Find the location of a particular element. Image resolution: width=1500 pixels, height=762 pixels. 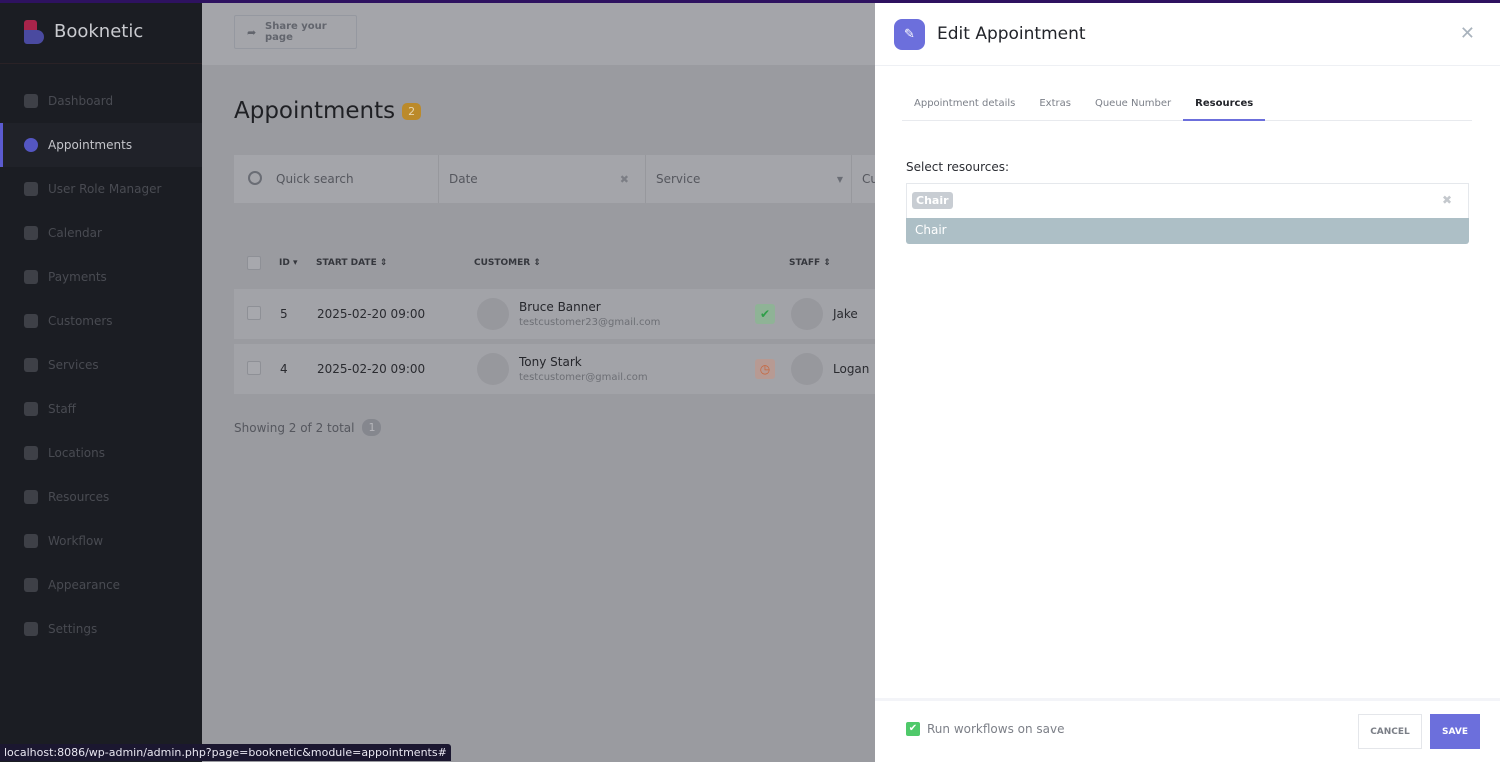

panel-header: ✎ Edit Appointment ✕ is located at coordinates (1187, 34).